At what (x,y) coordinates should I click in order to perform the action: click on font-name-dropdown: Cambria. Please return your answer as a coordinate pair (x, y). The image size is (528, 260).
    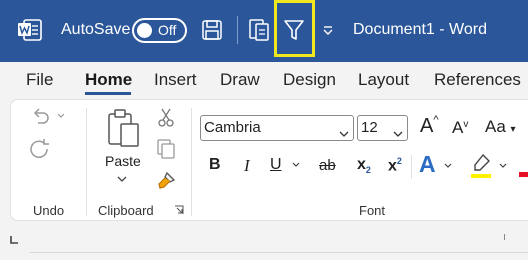
    Looking at the image, I should click on (277, 128).